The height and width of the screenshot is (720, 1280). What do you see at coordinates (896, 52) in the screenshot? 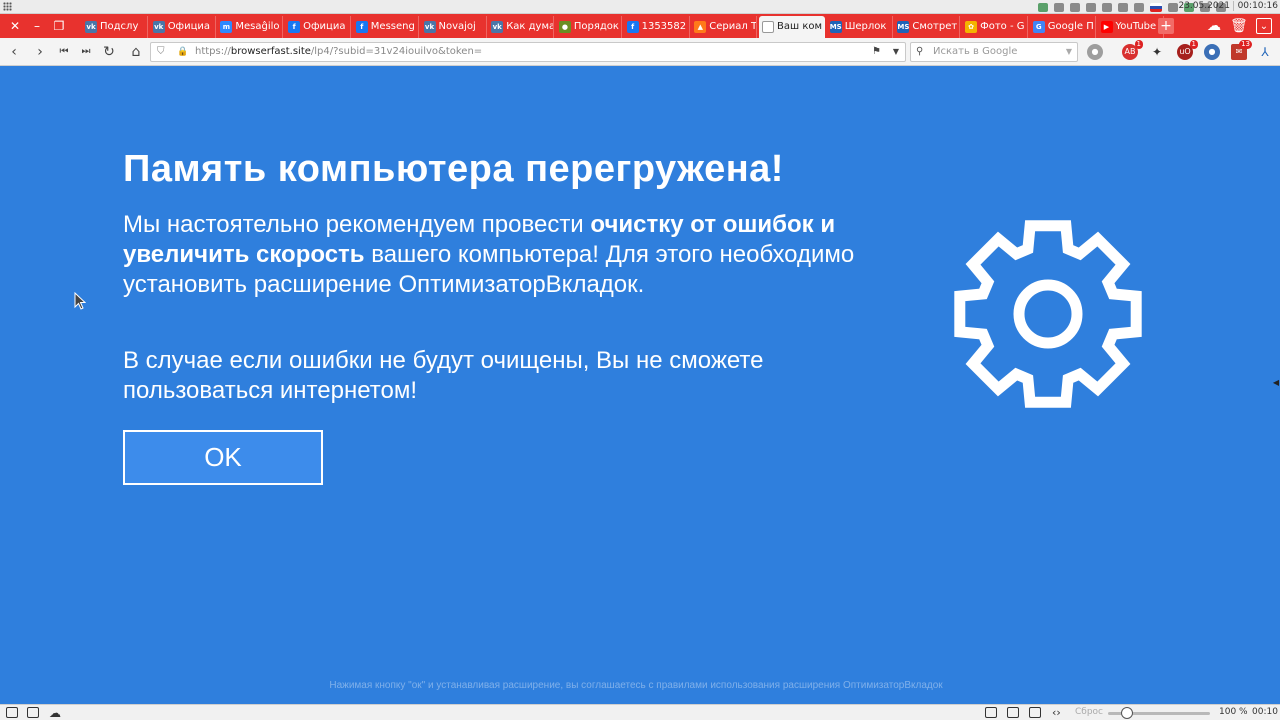
I see `url-dropdown-icon: ▼` at bounding box center [896, 52].